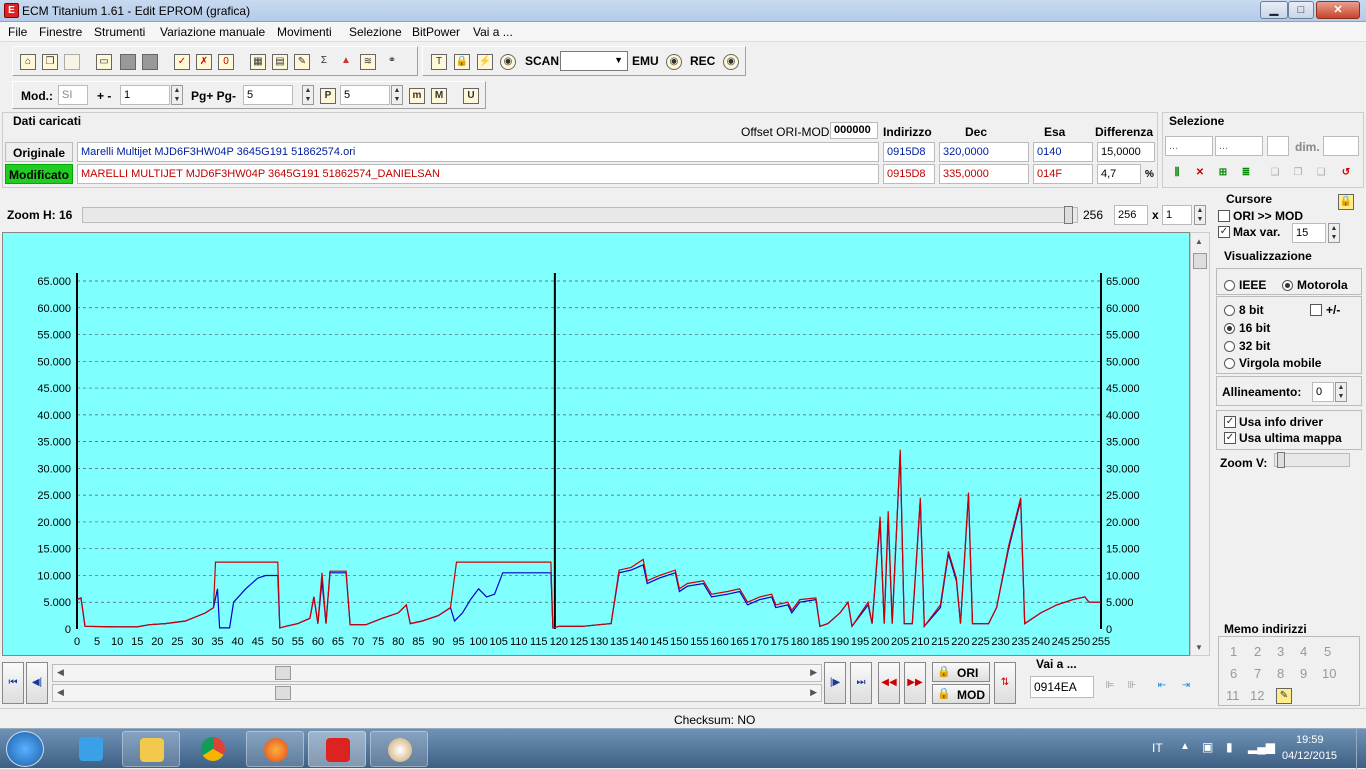 This screenshot has height=769, width=1366. Describe the element at coordinates (304, 32) in the screenshot. I see `menu-movimenti: Movimenti` at that location.